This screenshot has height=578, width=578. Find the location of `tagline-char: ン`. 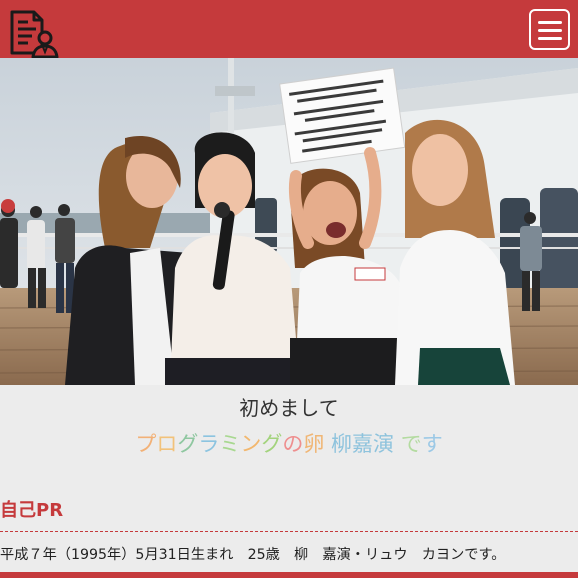

tagline-char: ン is located at coordinates (251, 444).